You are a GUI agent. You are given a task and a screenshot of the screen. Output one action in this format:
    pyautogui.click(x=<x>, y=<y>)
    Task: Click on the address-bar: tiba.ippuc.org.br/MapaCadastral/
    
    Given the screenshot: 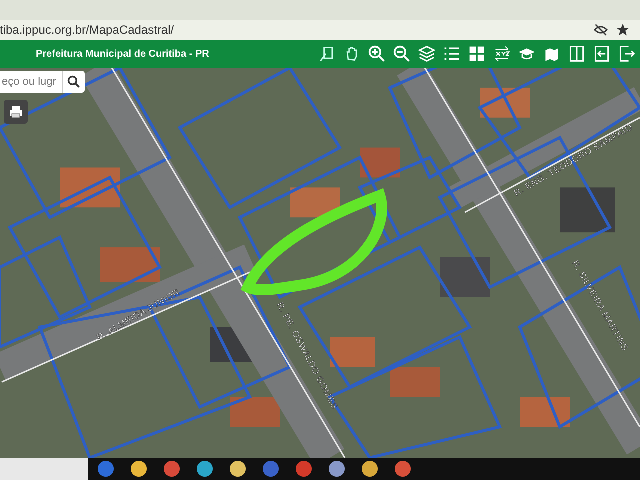 What is the action you would take?
    pyautogui.click(x=320, y=30)
    